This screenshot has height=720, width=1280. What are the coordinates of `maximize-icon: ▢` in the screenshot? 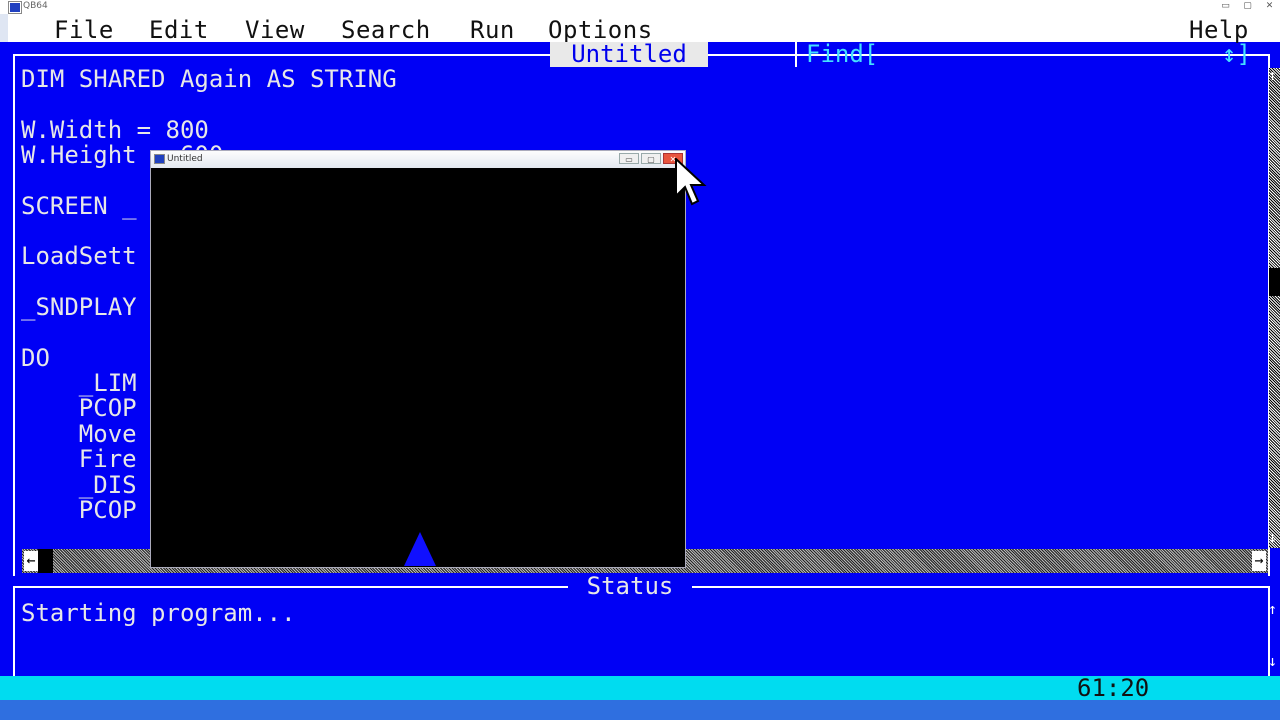 It's located at (1247, 6).